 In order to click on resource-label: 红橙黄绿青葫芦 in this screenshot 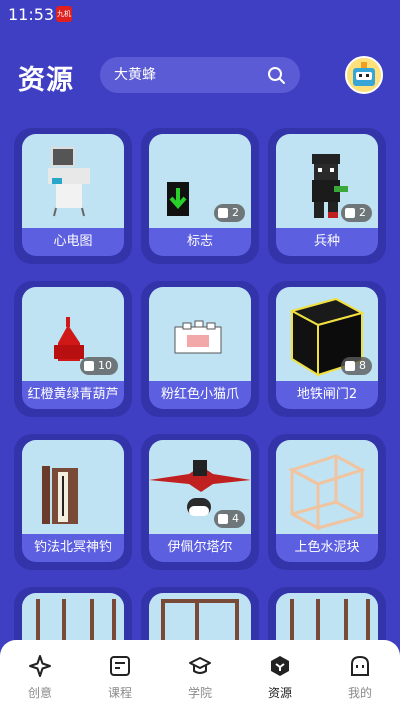, I will do `click(73, 394)`.